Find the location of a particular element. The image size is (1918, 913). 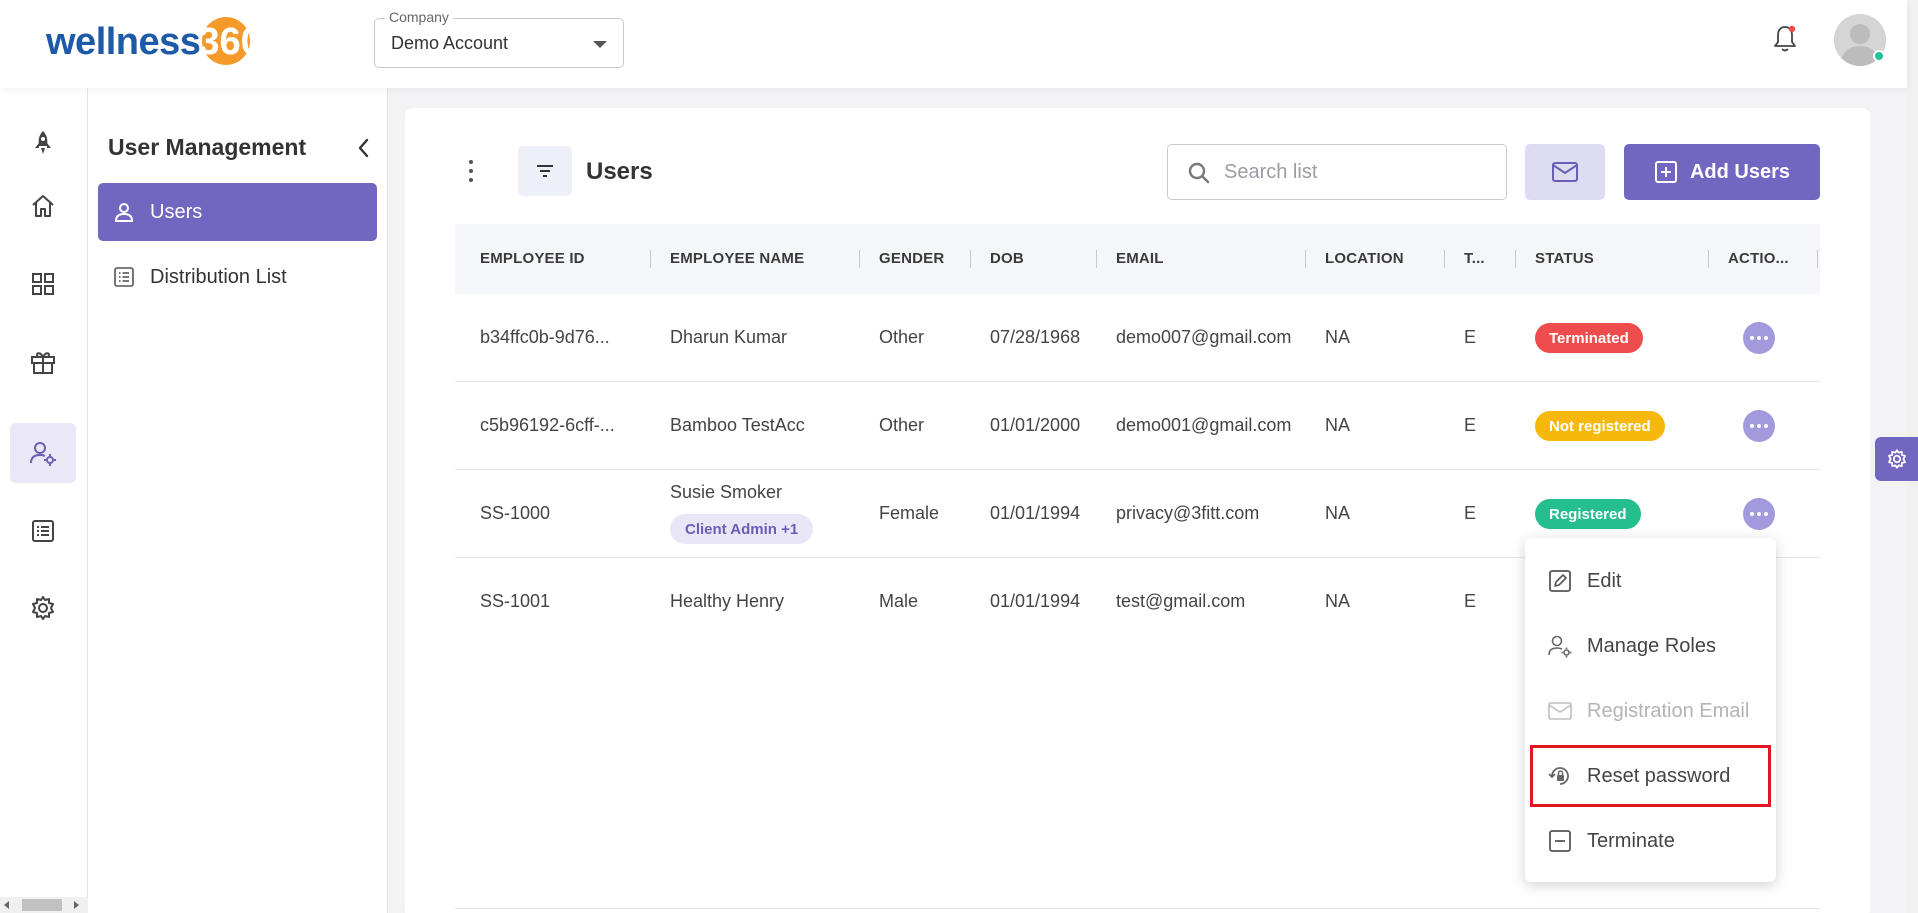

company-select: Company Demo Account is located at coordinates (499, 38).